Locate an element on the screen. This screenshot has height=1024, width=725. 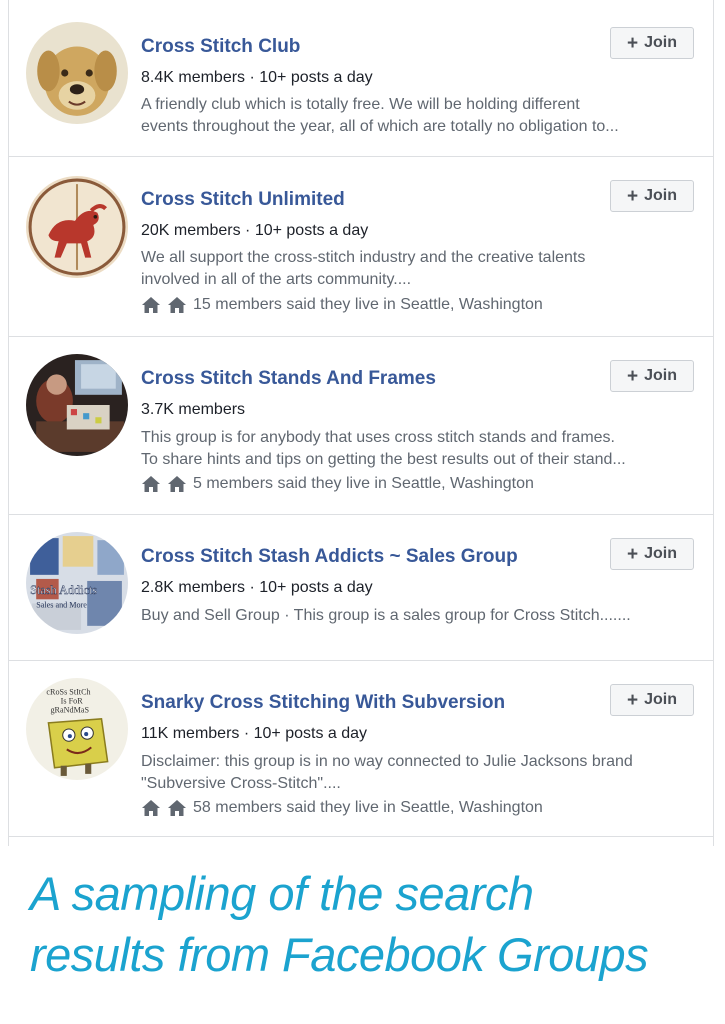
group-stats: 11K members · 10+ posts a day is located at coordinates (254, 733).